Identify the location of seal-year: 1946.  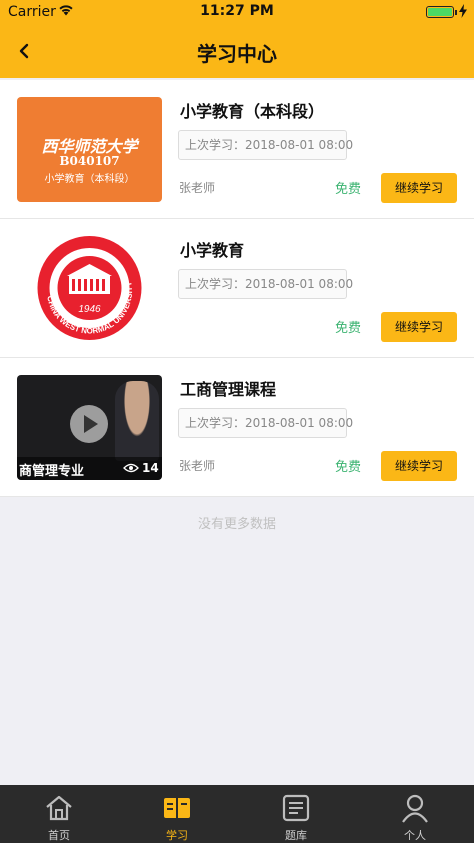
(89, 309).